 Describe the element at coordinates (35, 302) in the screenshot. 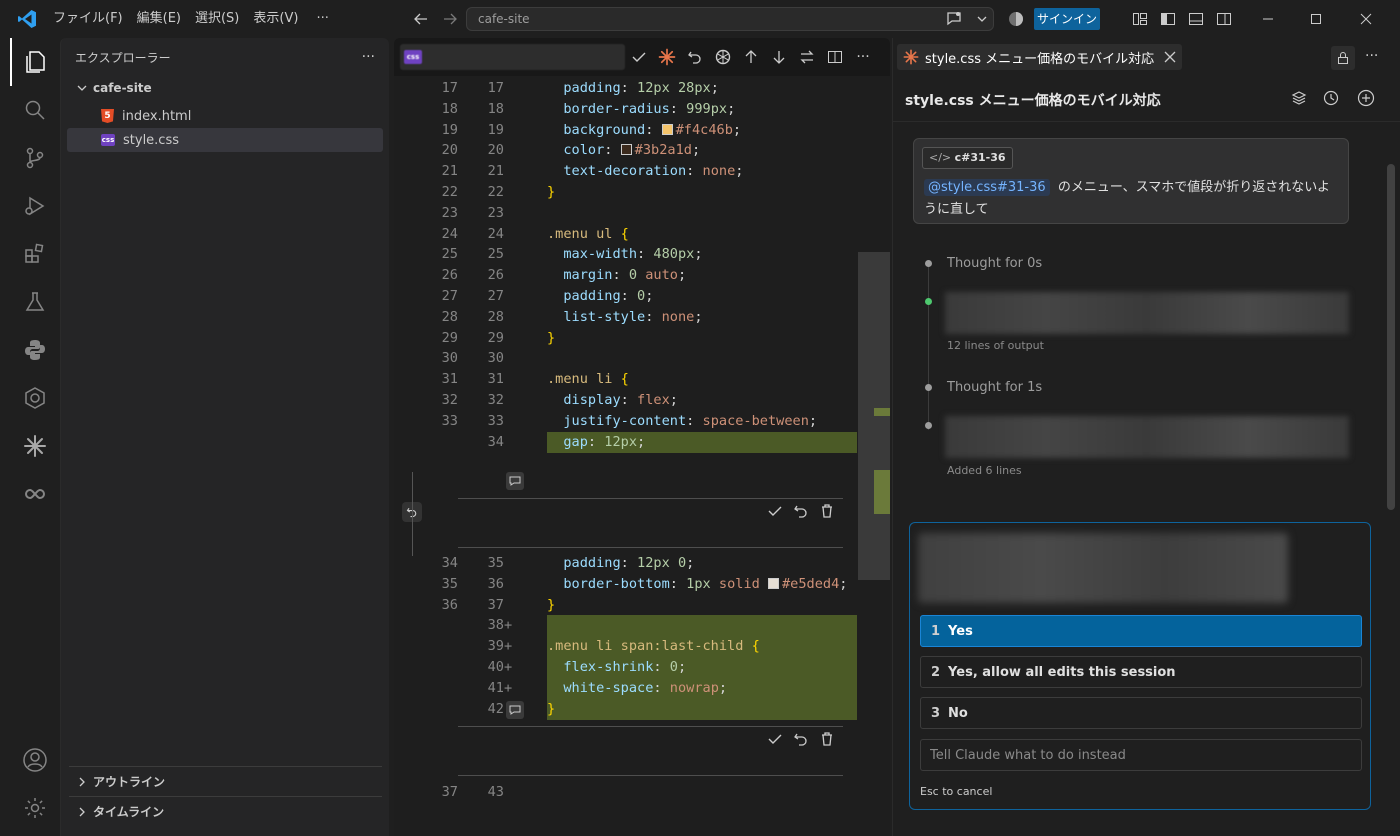

I see `testing-flask-icon` at that location.